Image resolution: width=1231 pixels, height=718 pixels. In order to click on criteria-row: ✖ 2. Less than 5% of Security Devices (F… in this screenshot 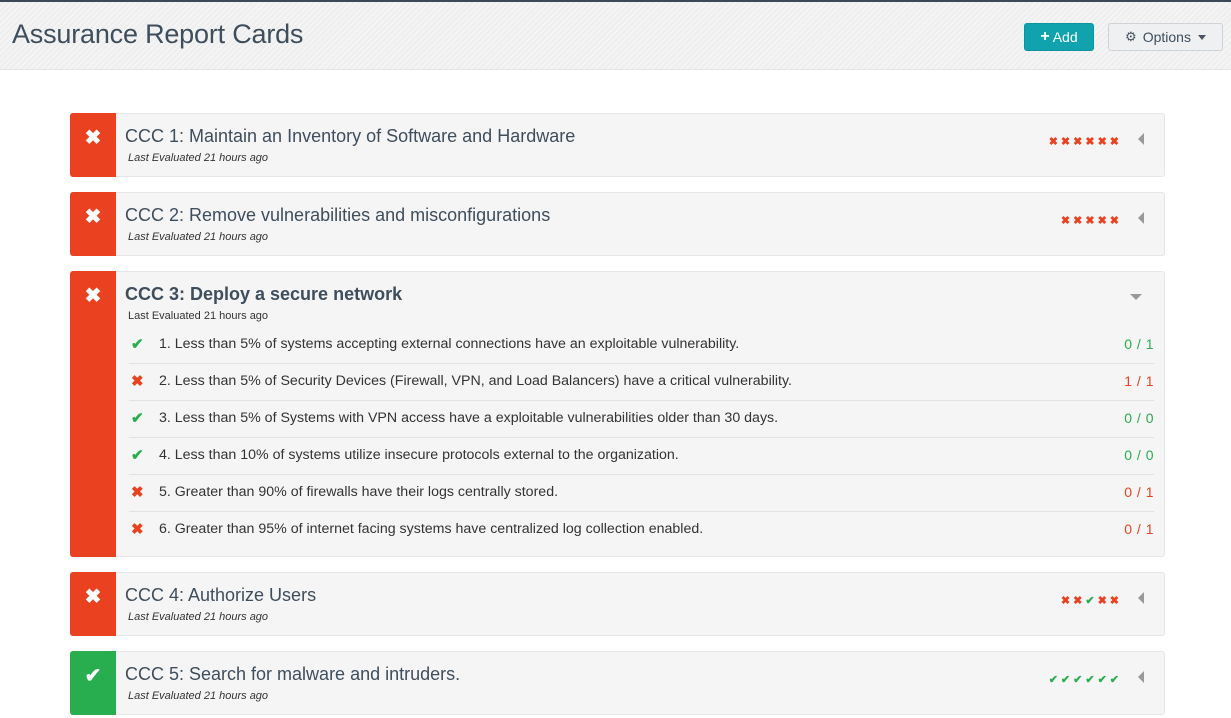, I will do `click(641, 382)`.